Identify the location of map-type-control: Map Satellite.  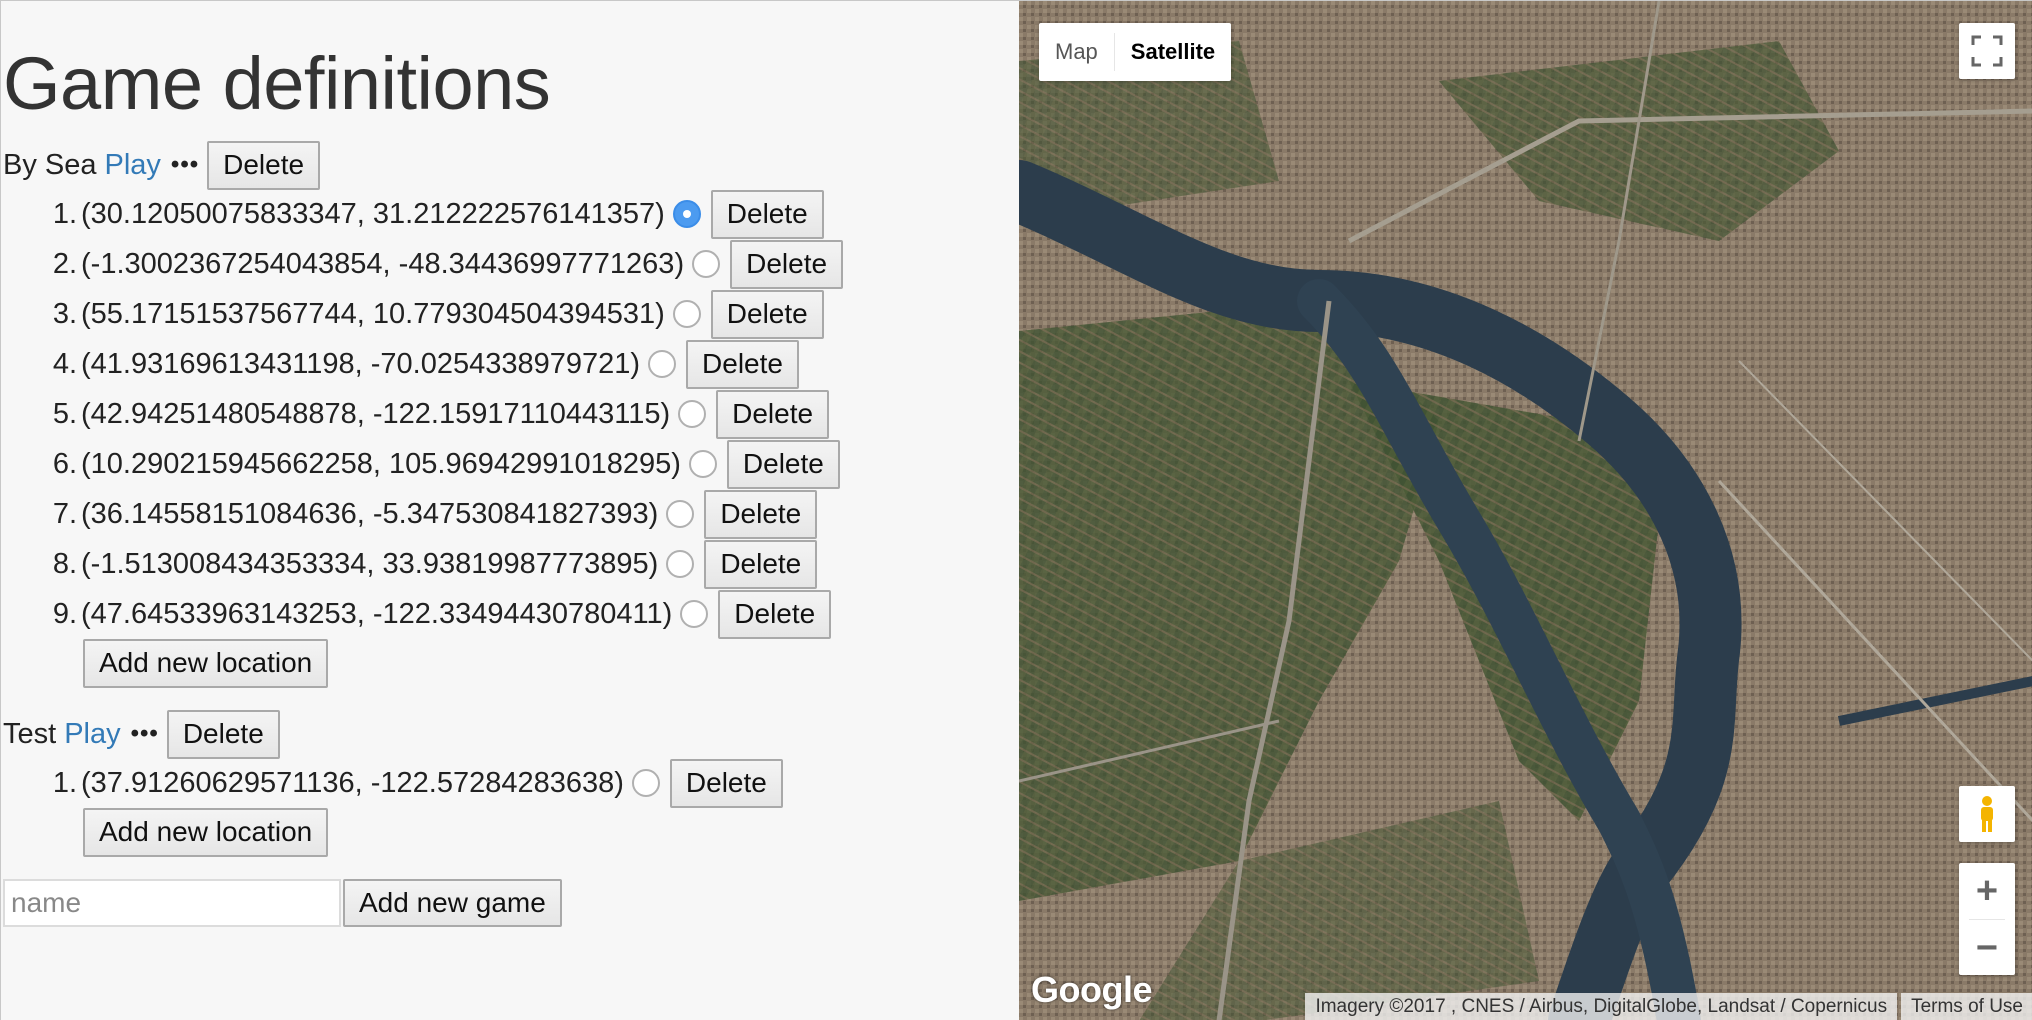
(1135, 52).